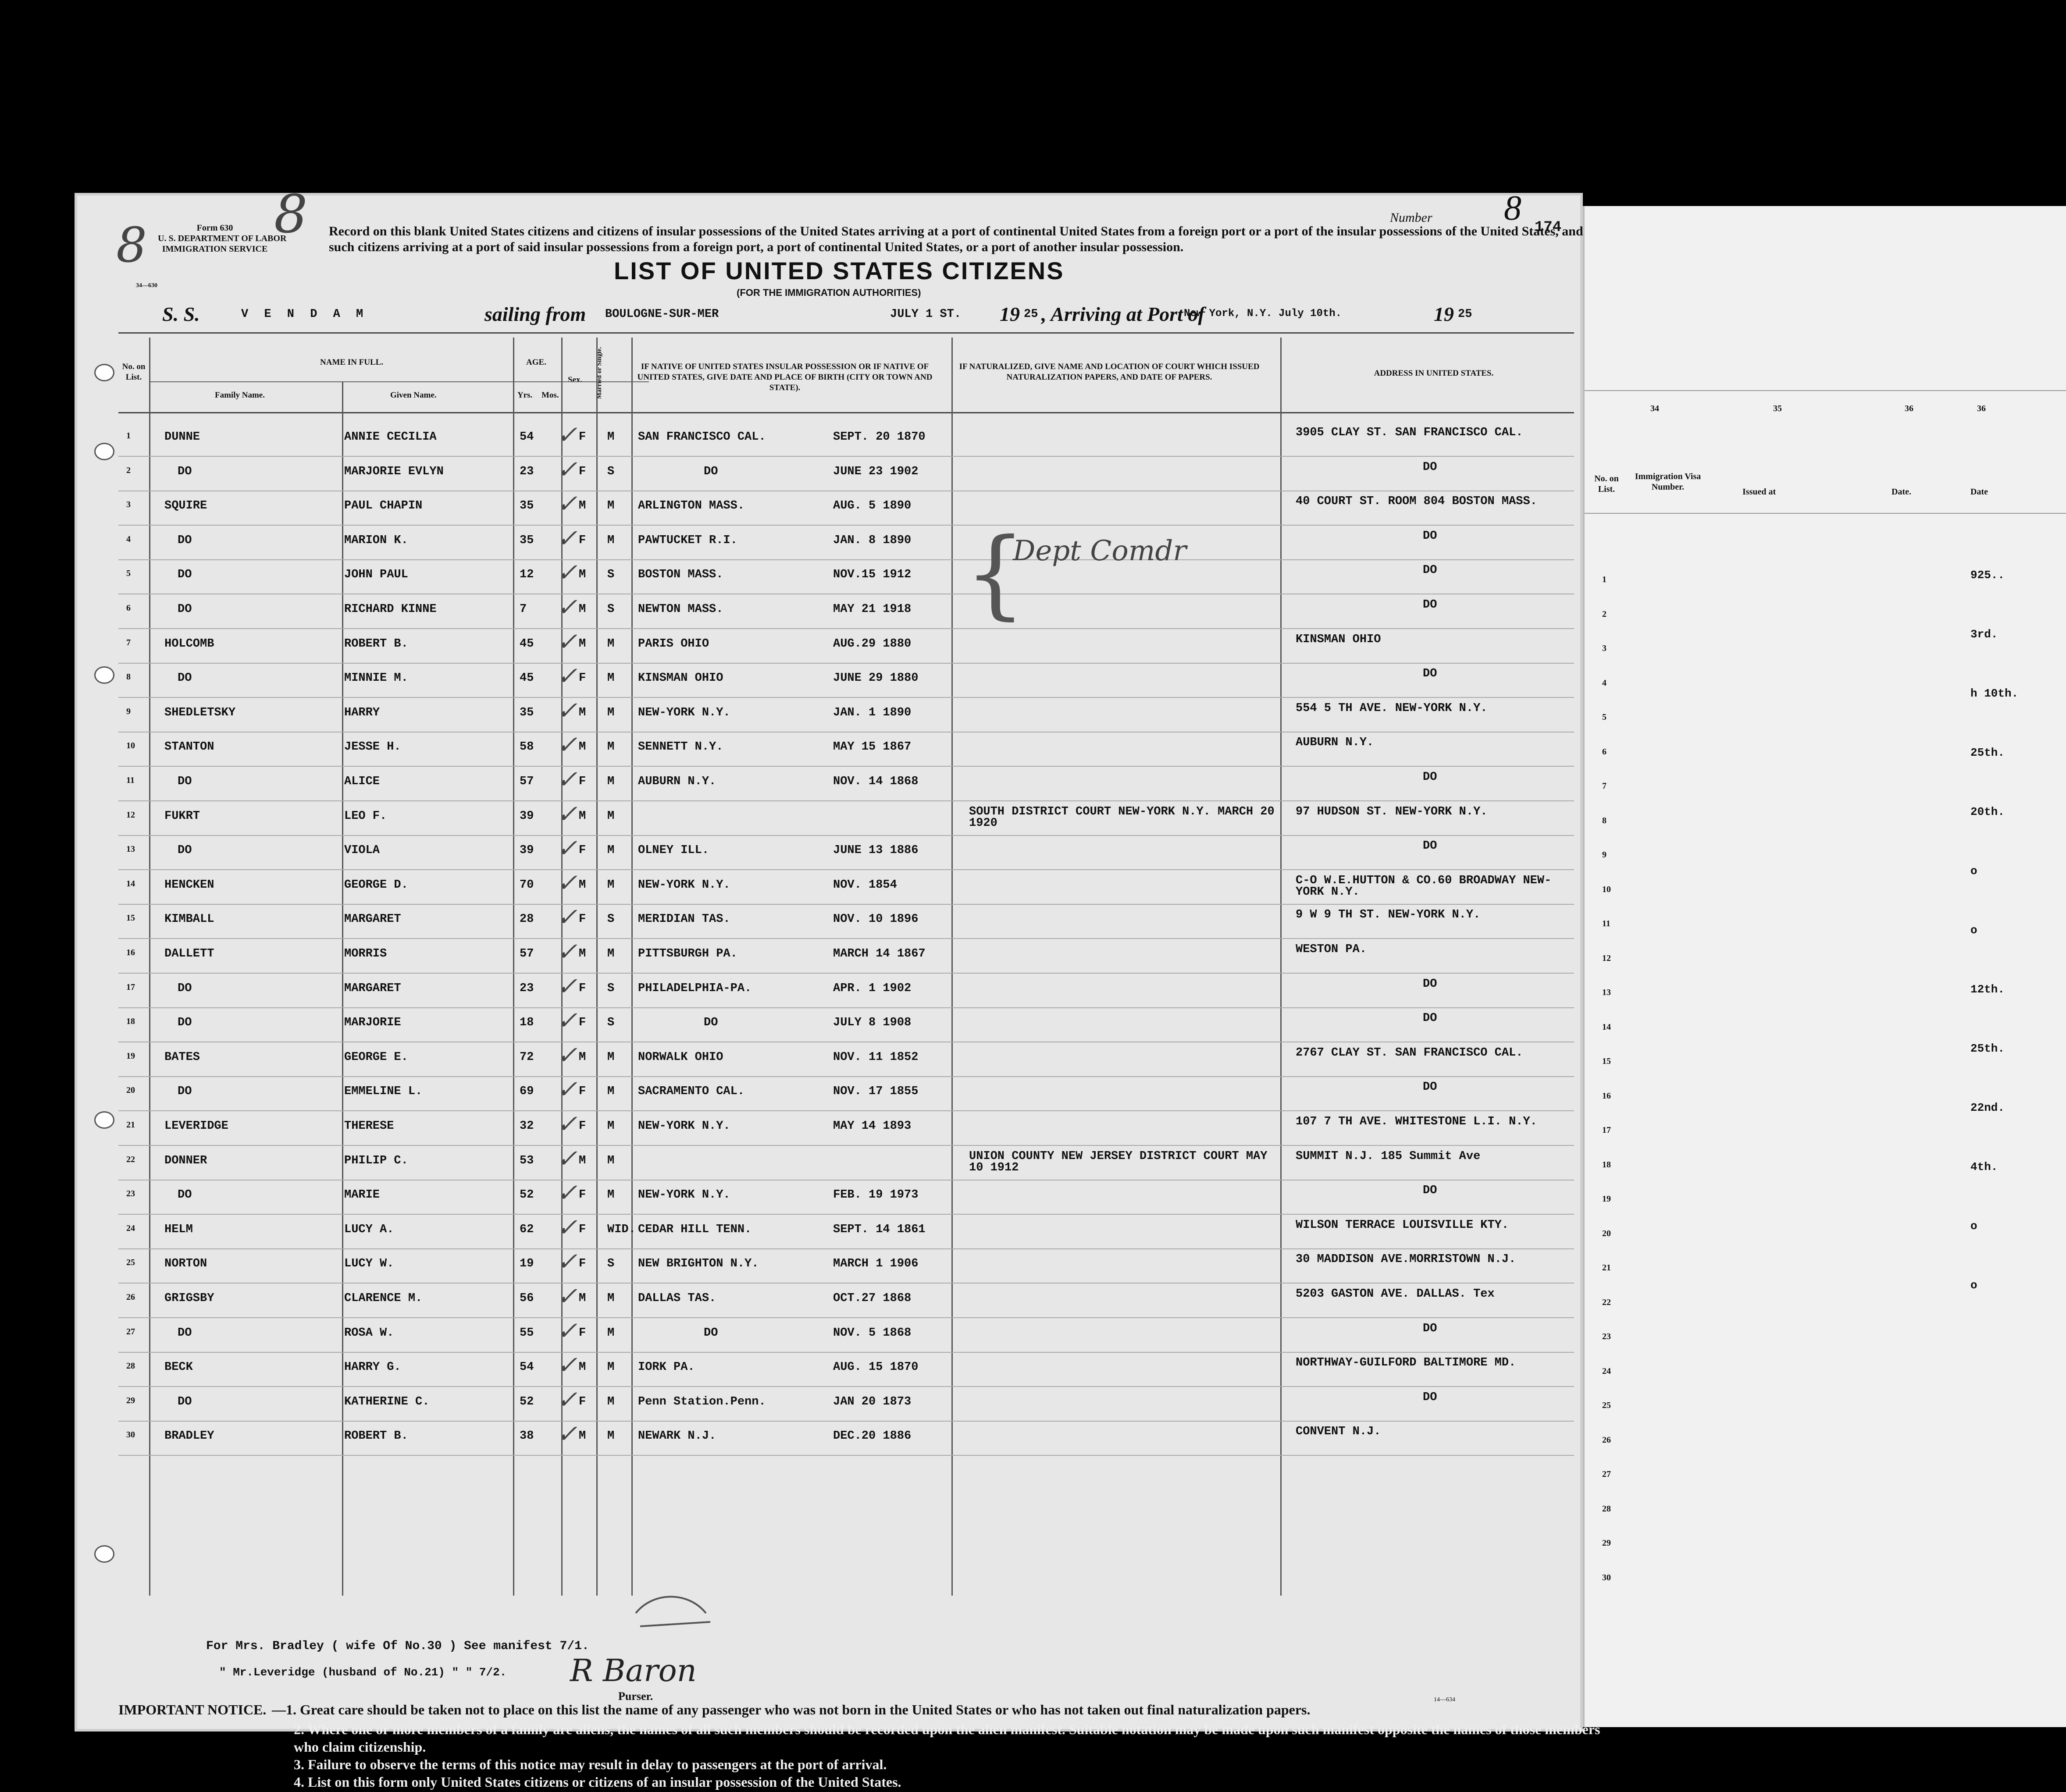 The height and width of the screenshot is (1792, 2066). Describe the element at coordinates (128, 539) in the screenshot. I see `row-number: 4` at that location.